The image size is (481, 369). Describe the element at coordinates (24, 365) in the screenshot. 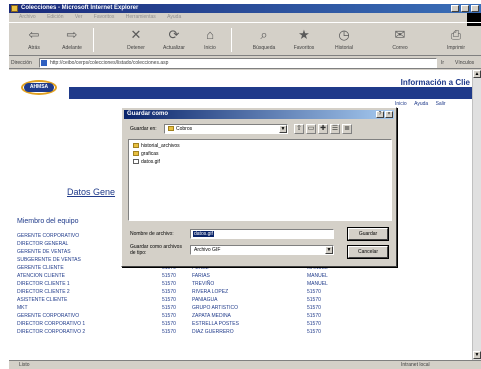

I see `status-text: Listo` at that location.